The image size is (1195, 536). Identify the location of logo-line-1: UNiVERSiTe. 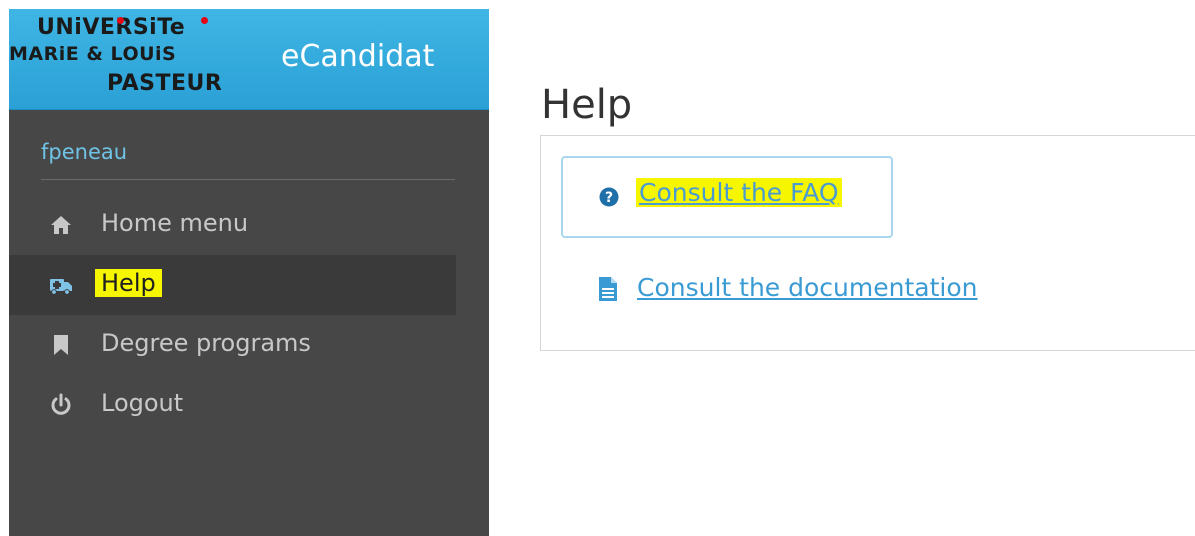
(111, 27).